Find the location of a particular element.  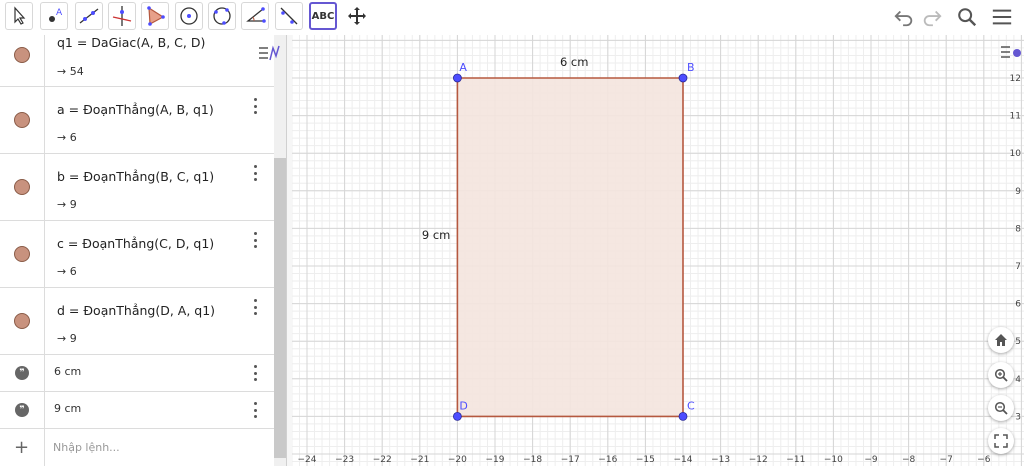

zoom-in-button is located at coordinates (1001, 375).